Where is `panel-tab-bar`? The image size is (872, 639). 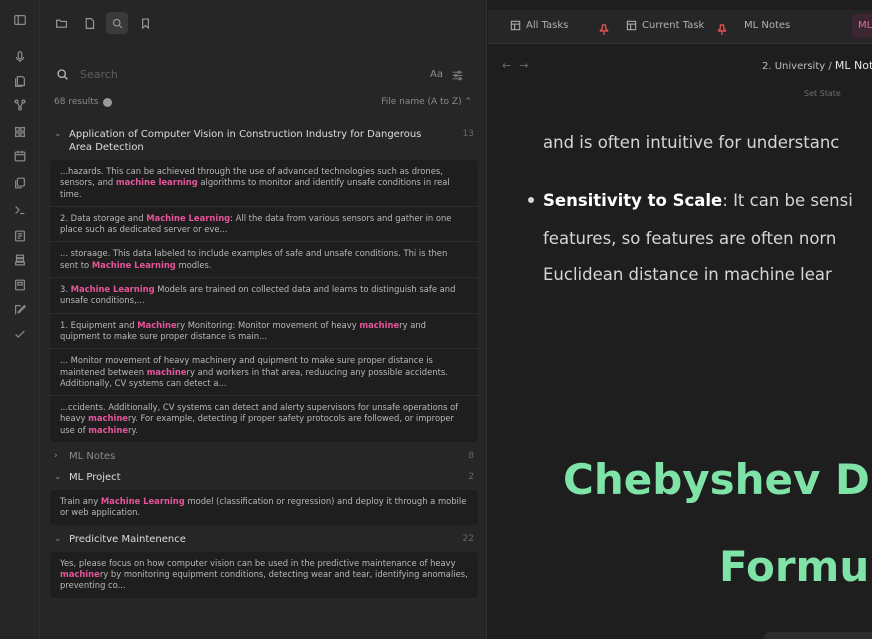 panel-tab-bar is located at coordinates (103, 23).